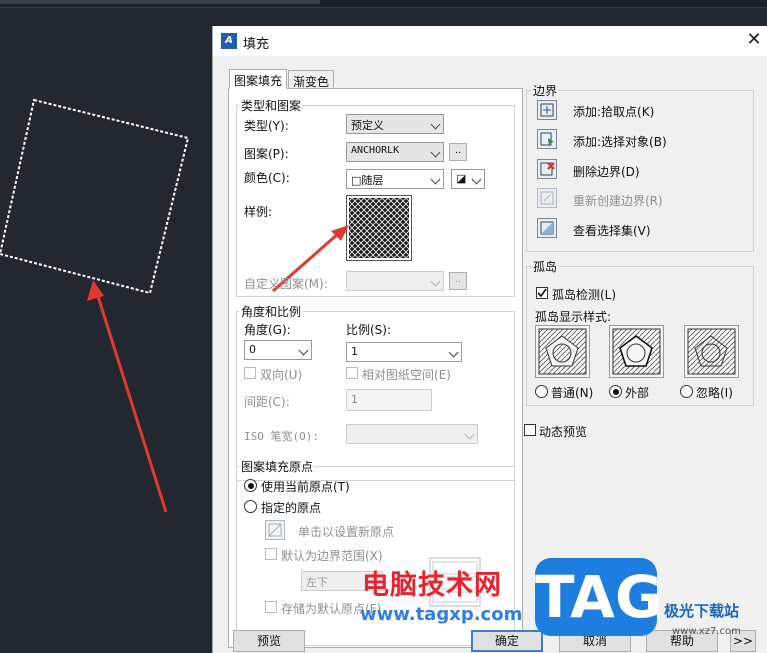 The image size is (767, 653). Describe the element at coordinates (95, 196) in the screenshot. I see `dashed-selection-shape` at that location.